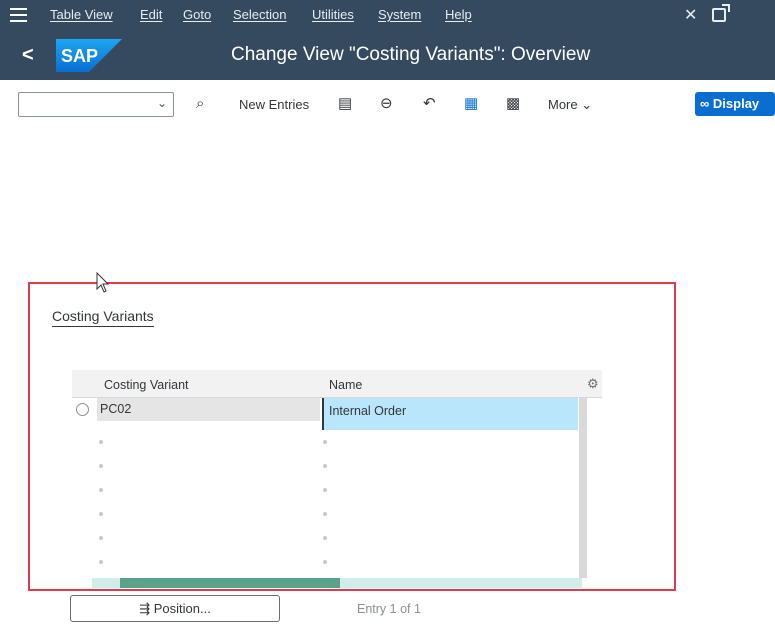  I want to click on svg-text: SAP, so click(79, 56).